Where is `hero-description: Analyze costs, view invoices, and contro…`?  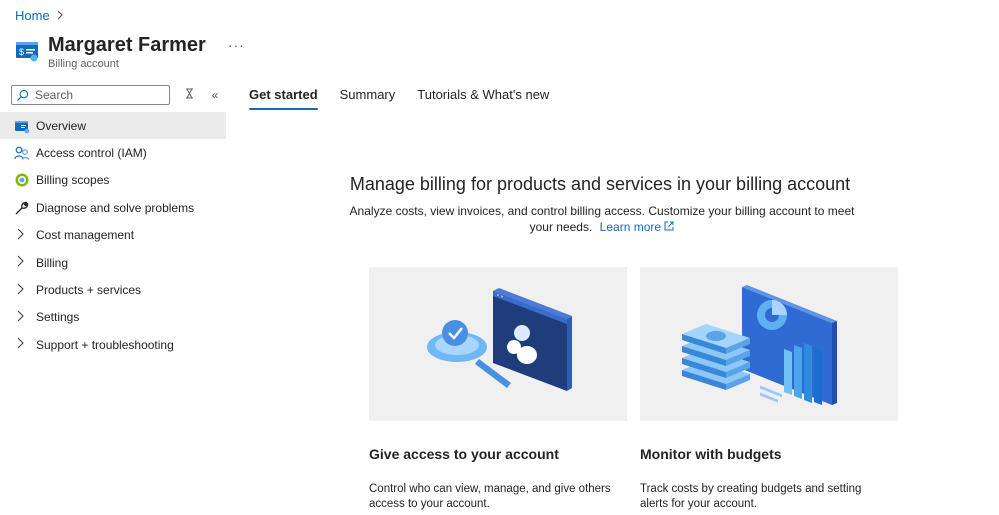 hero-description: Analyze costs, view invoices, and contro… is located at coordinates (602, 219).